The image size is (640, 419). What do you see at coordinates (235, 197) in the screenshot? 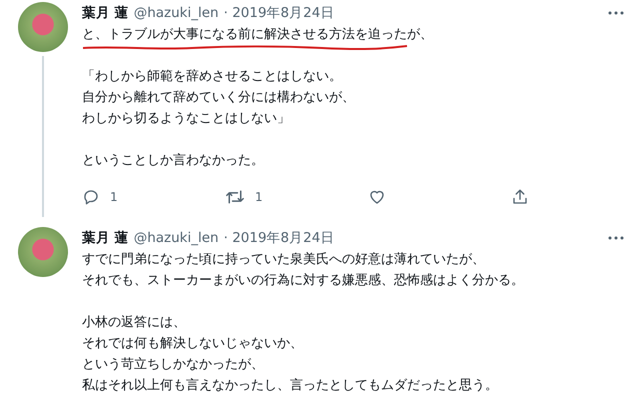
I see `retweet-icon` at bounding box center [235, 197].